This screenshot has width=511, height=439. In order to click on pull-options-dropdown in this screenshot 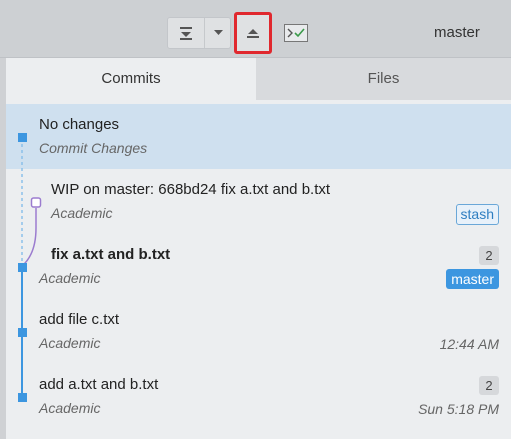, I will do `click(218, 33)`.